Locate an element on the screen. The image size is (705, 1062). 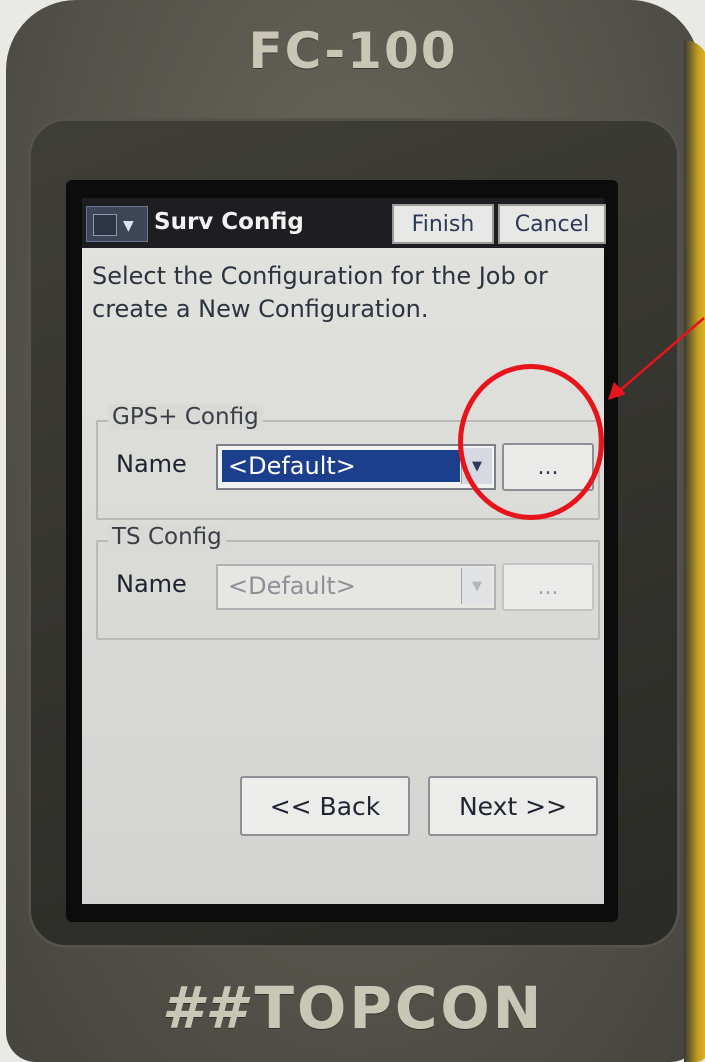
annotation-highlight-circle is located at coordinates (531, 442).